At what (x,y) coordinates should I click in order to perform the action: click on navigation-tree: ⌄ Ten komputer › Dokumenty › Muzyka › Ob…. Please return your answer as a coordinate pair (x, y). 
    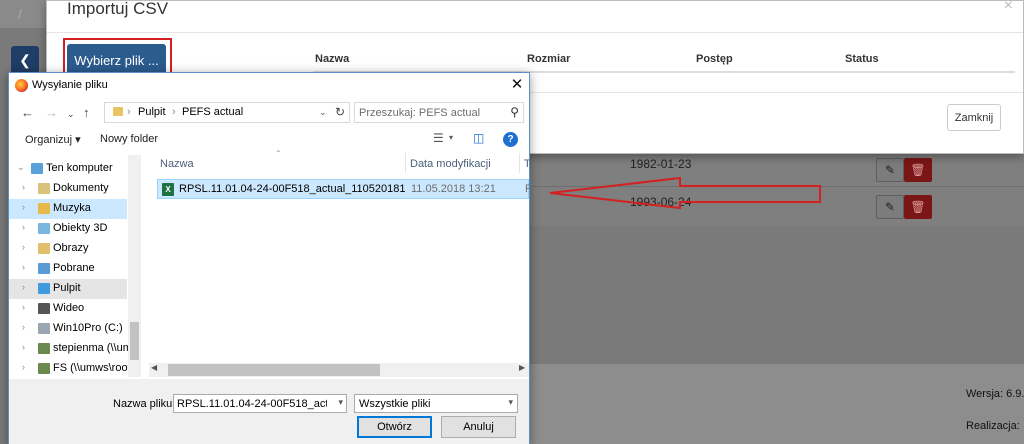
    Looking at the image, I should click on (75, 266).